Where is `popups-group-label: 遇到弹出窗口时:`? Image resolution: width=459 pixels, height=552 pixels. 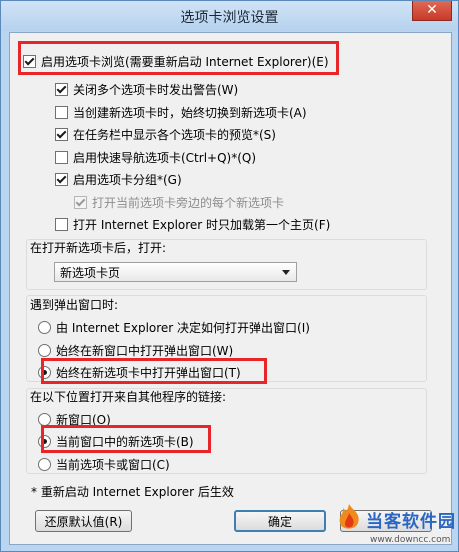 popups-group-label: 遇到弹出窗口时: is located at coordinates (74, 305).